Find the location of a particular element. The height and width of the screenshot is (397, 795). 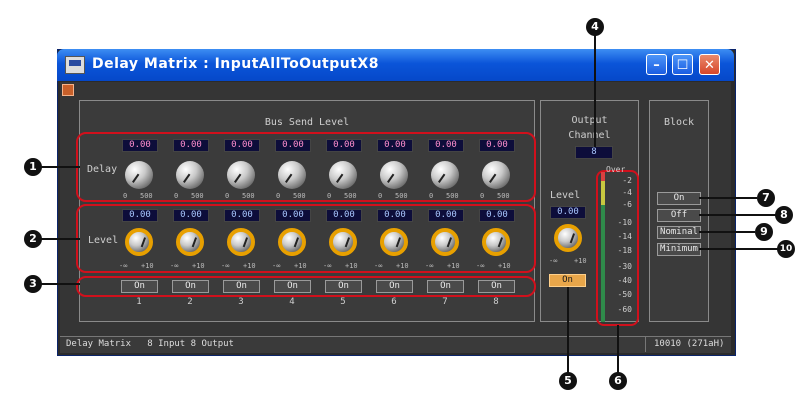

delay-min-5: 0 is located at coordinates (329, 196).